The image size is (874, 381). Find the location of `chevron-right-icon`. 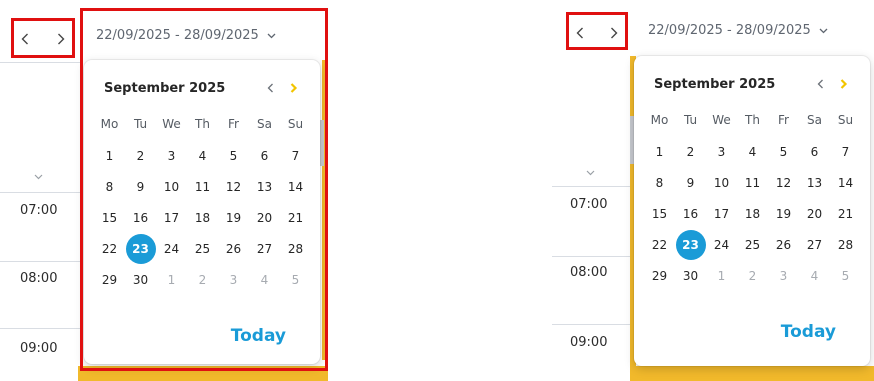

chevron-right-icon is located at coordinates (614, 33).